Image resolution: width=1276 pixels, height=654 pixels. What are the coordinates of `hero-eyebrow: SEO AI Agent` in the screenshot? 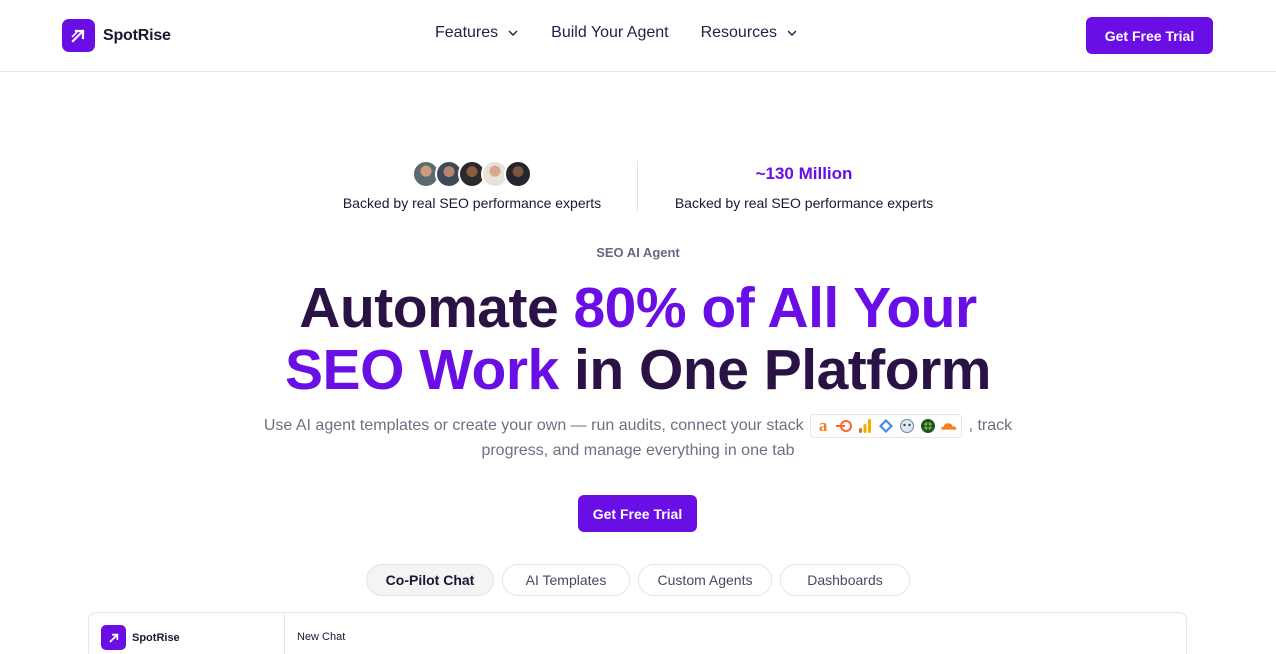 It's located at (638, 252).